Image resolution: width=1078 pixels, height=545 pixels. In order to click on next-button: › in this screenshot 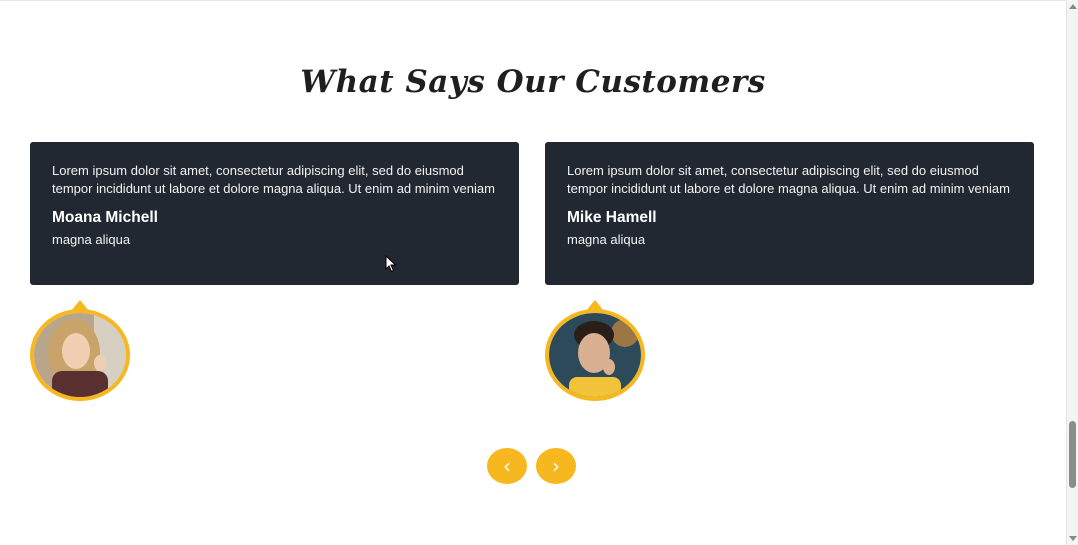, I will do `click(556, 466)`.